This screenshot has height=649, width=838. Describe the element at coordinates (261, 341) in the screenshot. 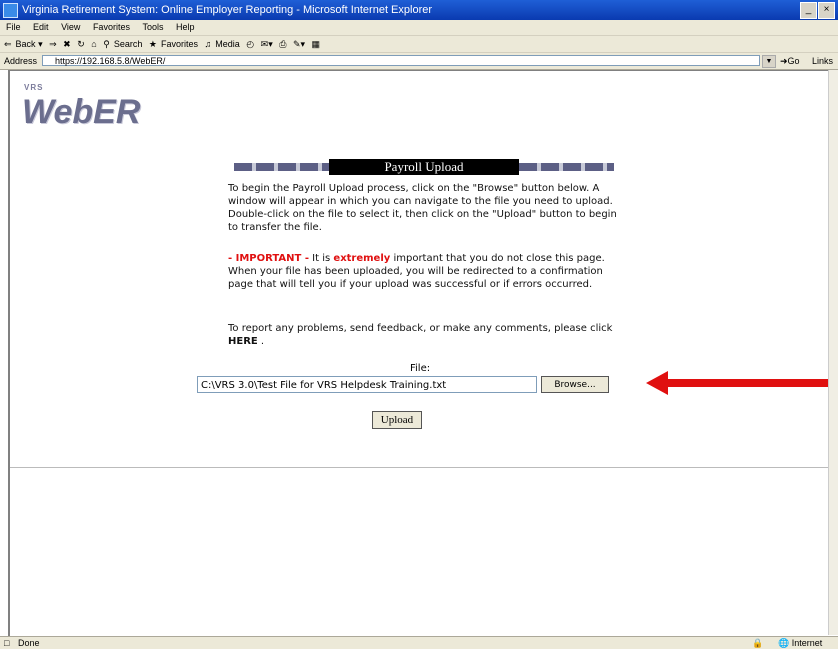

I see `report-post: .` at that location.